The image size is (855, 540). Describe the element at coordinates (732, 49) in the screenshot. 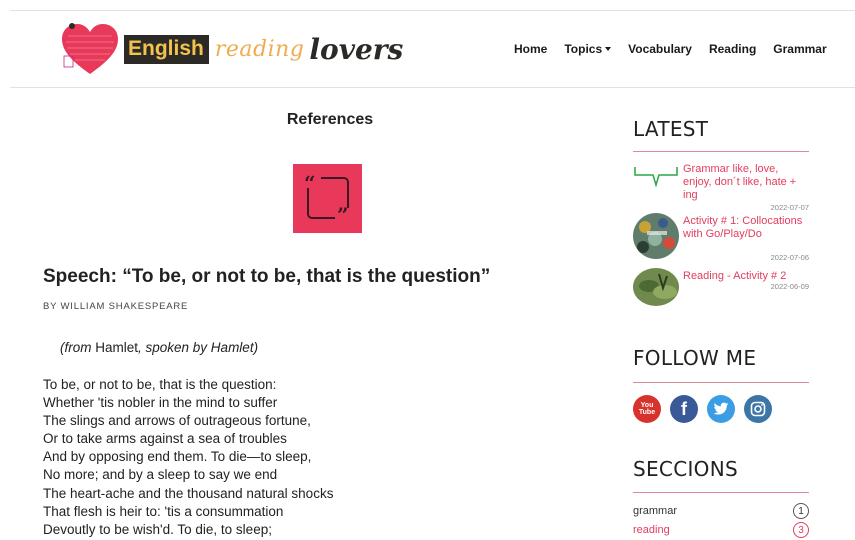

I see `nav-reading: Reading` at that location.